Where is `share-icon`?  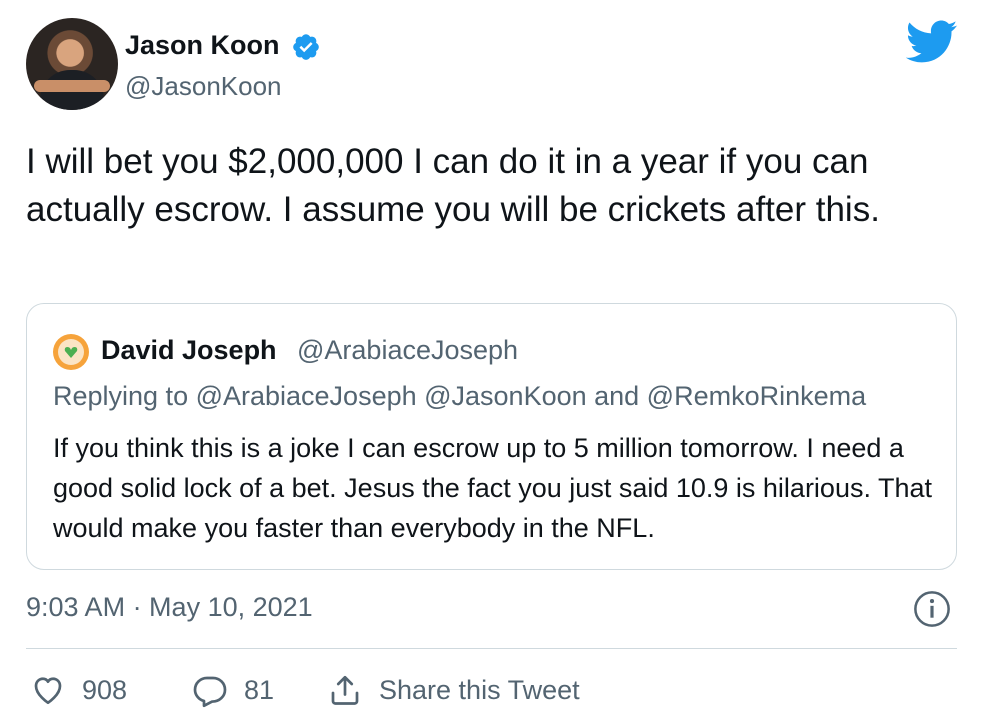 share-icon is located at coordinates (345, 690).